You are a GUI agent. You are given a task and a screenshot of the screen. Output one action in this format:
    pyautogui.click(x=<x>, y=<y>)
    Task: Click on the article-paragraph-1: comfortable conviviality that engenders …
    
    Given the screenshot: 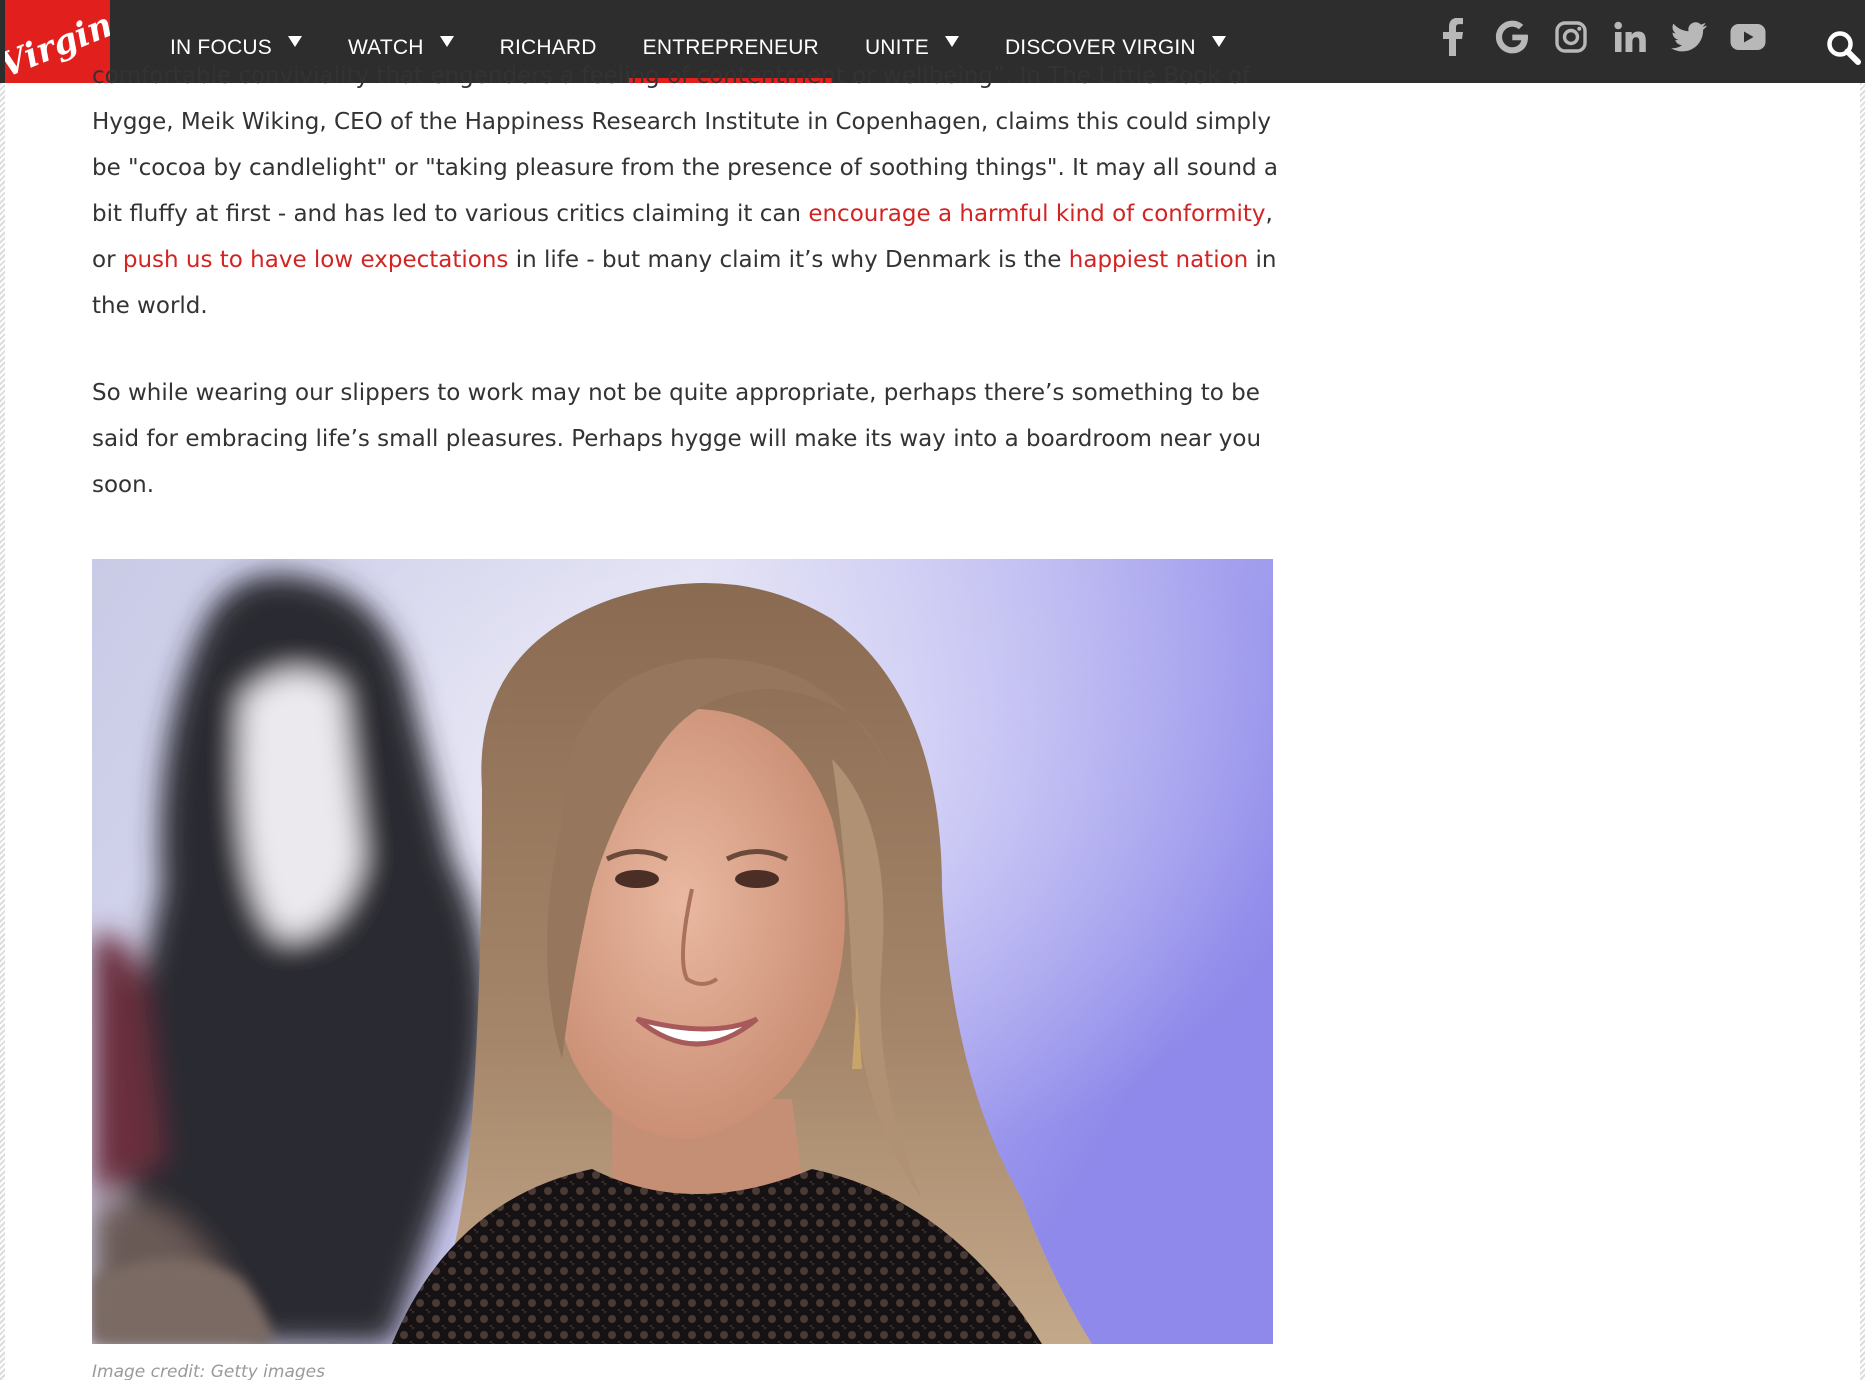 What is the action you would take?
    pyautogui.click(x=692, y=191)
    